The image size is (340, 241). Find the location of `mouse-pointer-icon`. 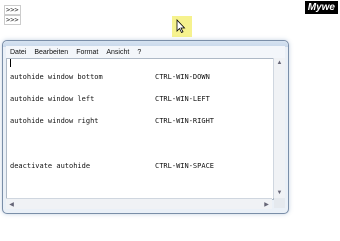

mouse-pointer-icon is located at coordinates (181, 26).